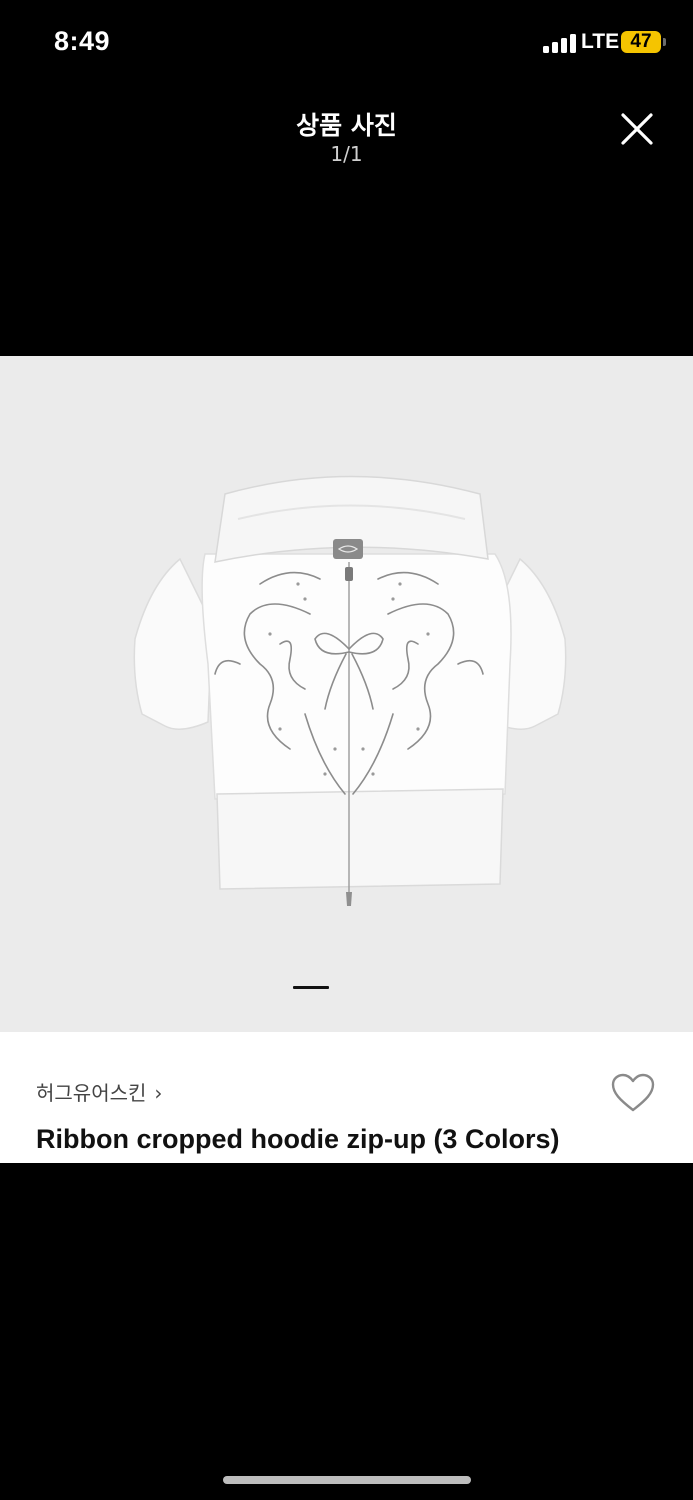  What do you see at coordinates (664, 42) in the screenshot?
I see `battery-nub` at bounding box center [664, 42].